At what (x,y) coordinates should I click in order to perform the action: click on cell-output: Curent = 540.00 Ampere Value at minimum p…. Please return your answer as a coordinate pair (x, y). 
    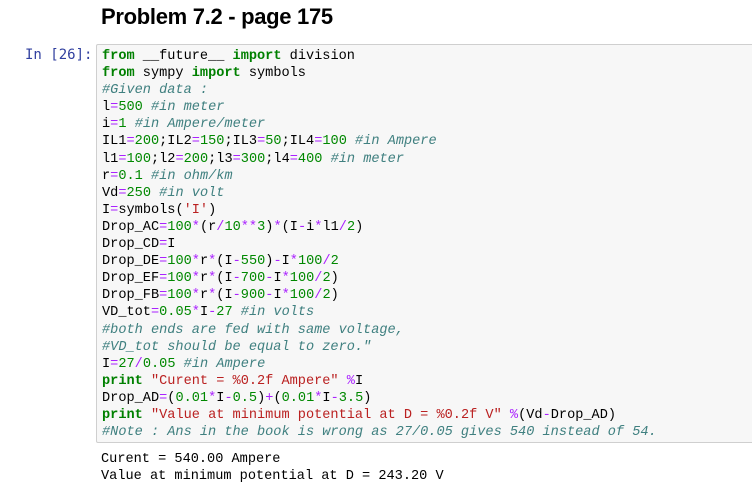
    Looking at the image, I should click on (272, 468).